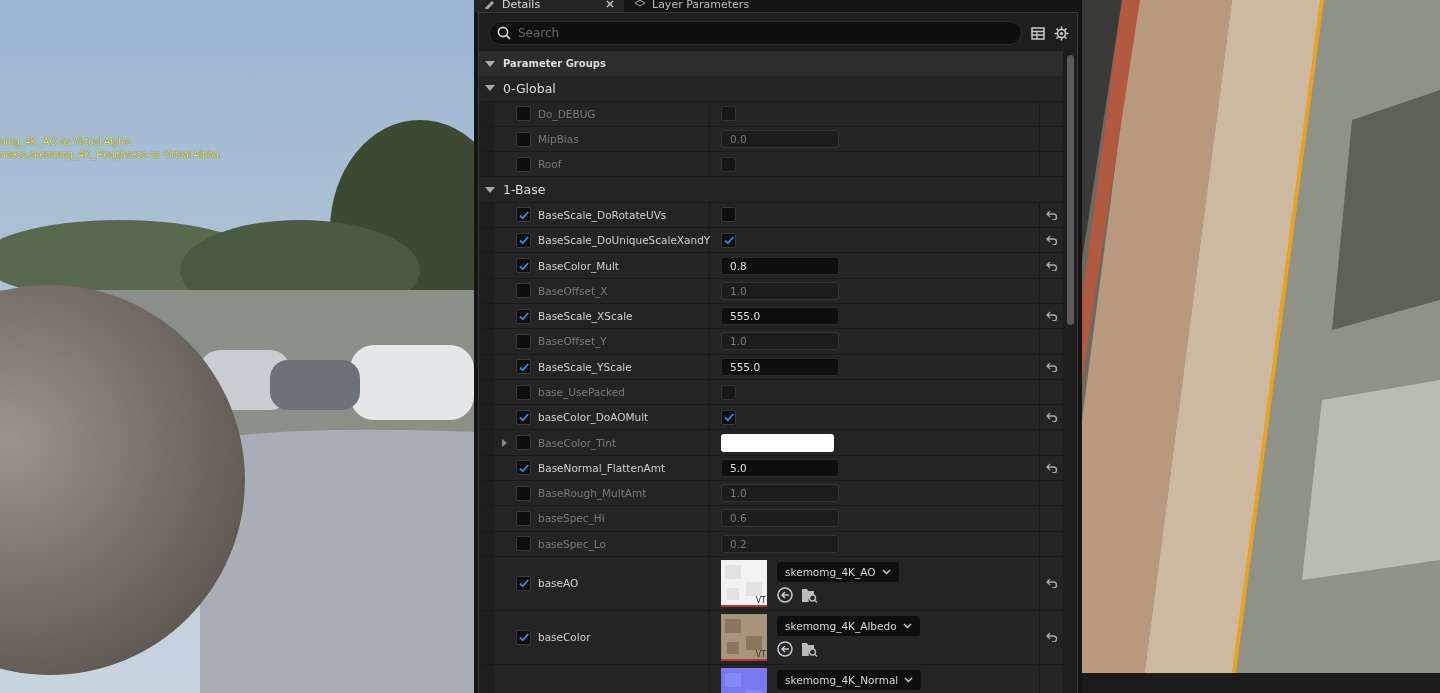 The image size is (1440, 693). What do you see at coordinates (573, 290) in the screenshot?
I see `parameter-name: BaseOffset_X` at bounding box center [573, 290].